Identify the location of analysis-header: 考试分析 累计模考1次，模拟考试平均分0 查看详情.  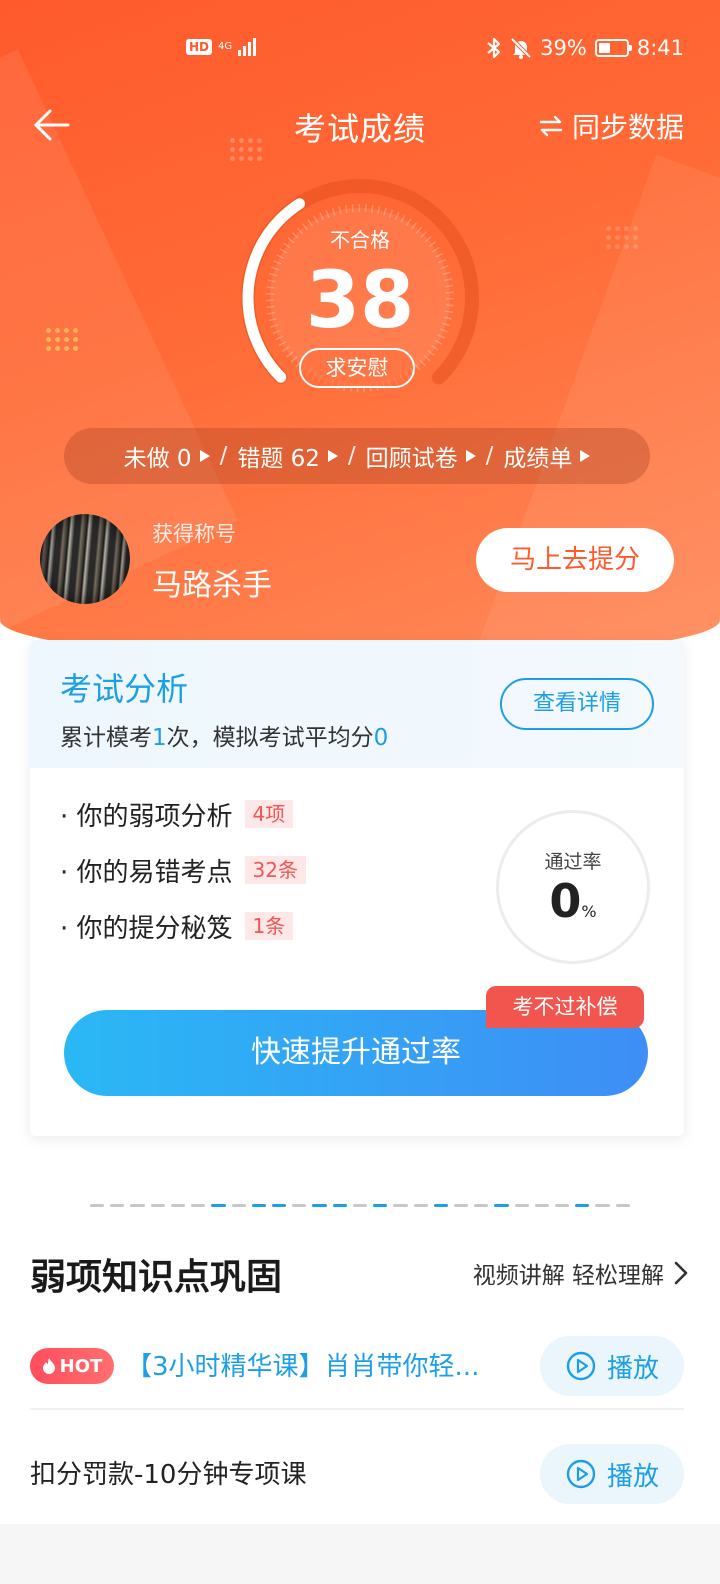
(357, 704).